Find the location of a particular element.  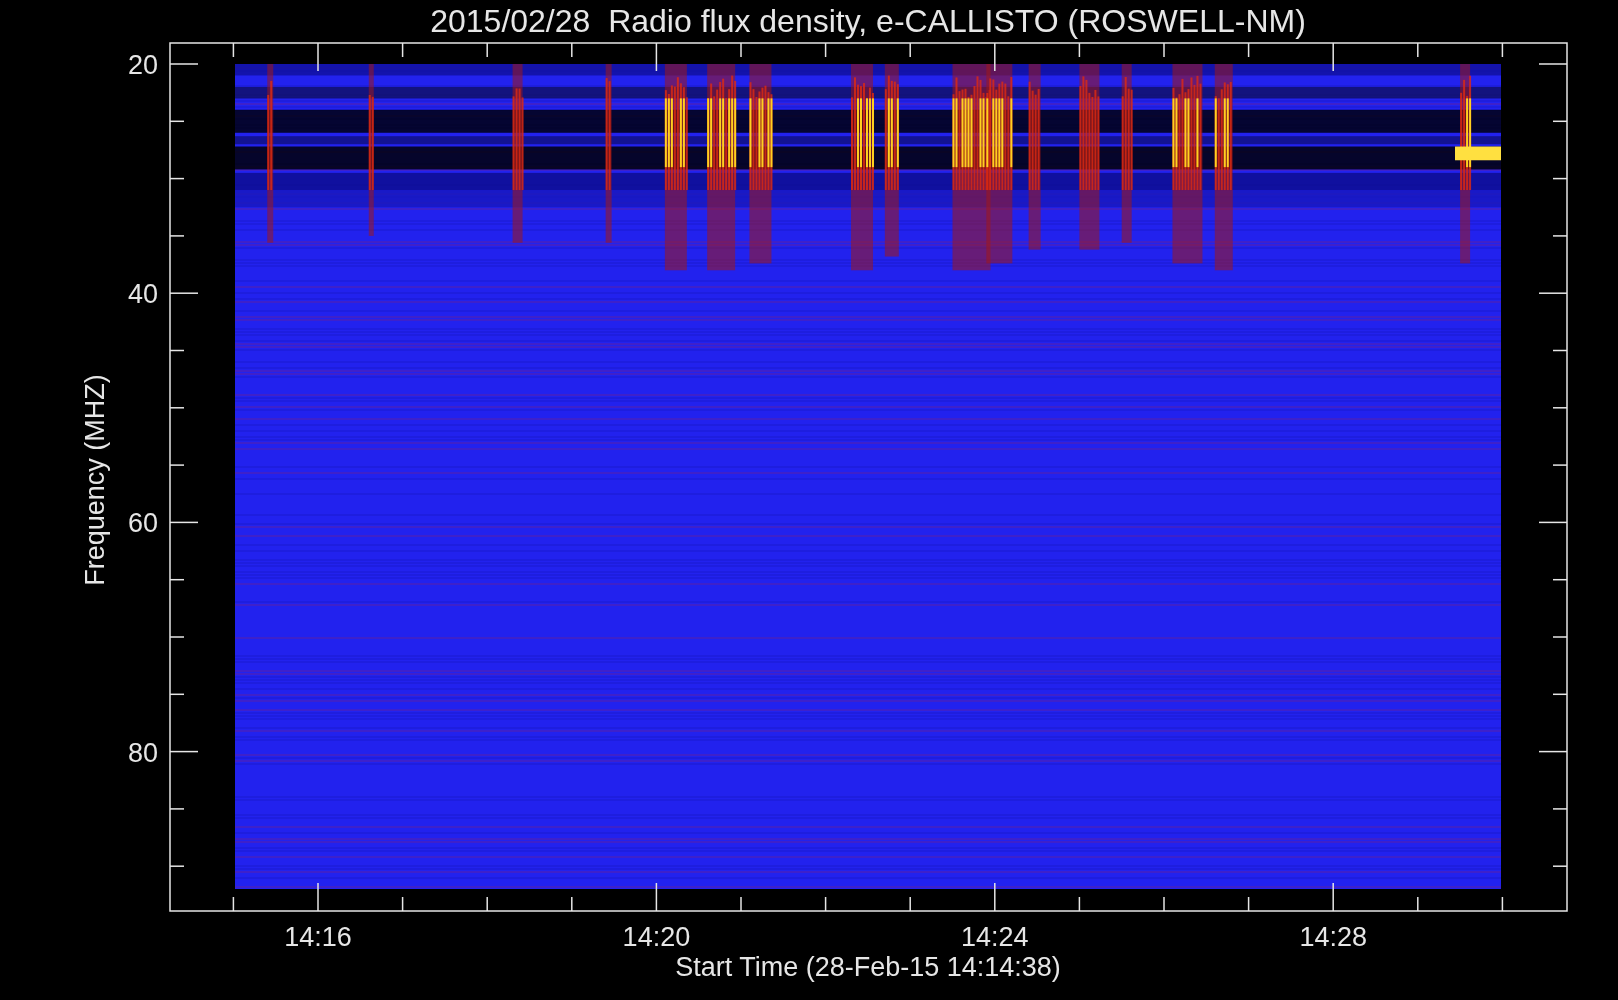

y-tick-label: 80 is located at coordinates (142, 752).